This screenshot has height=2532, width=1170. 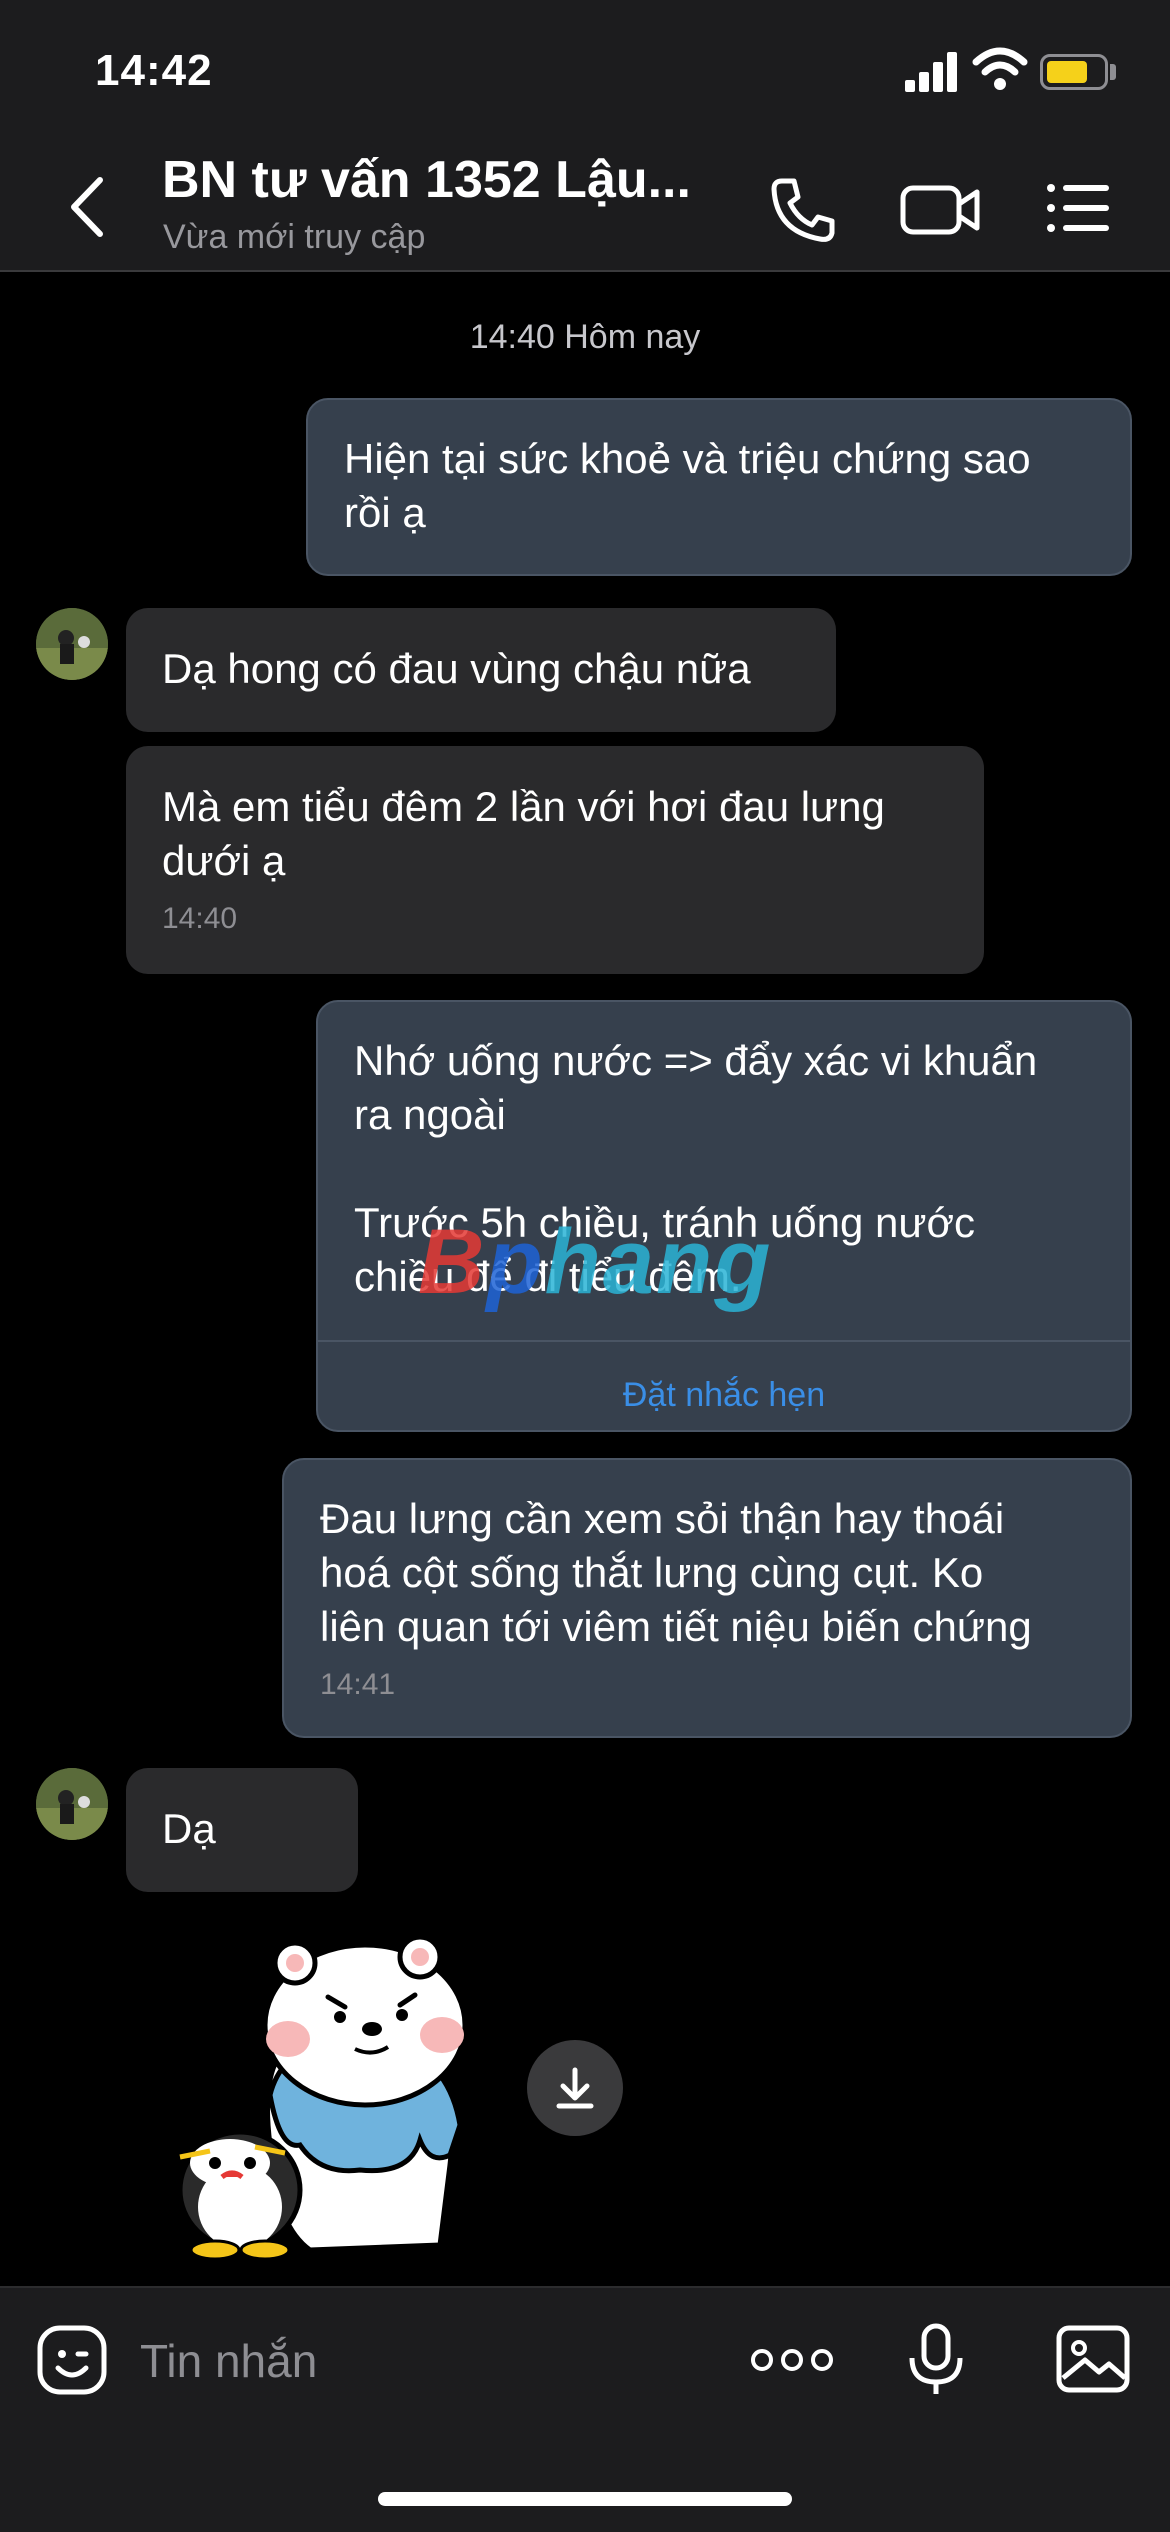 I want to click on menu-list-icon, so click(x=1078, y=208).